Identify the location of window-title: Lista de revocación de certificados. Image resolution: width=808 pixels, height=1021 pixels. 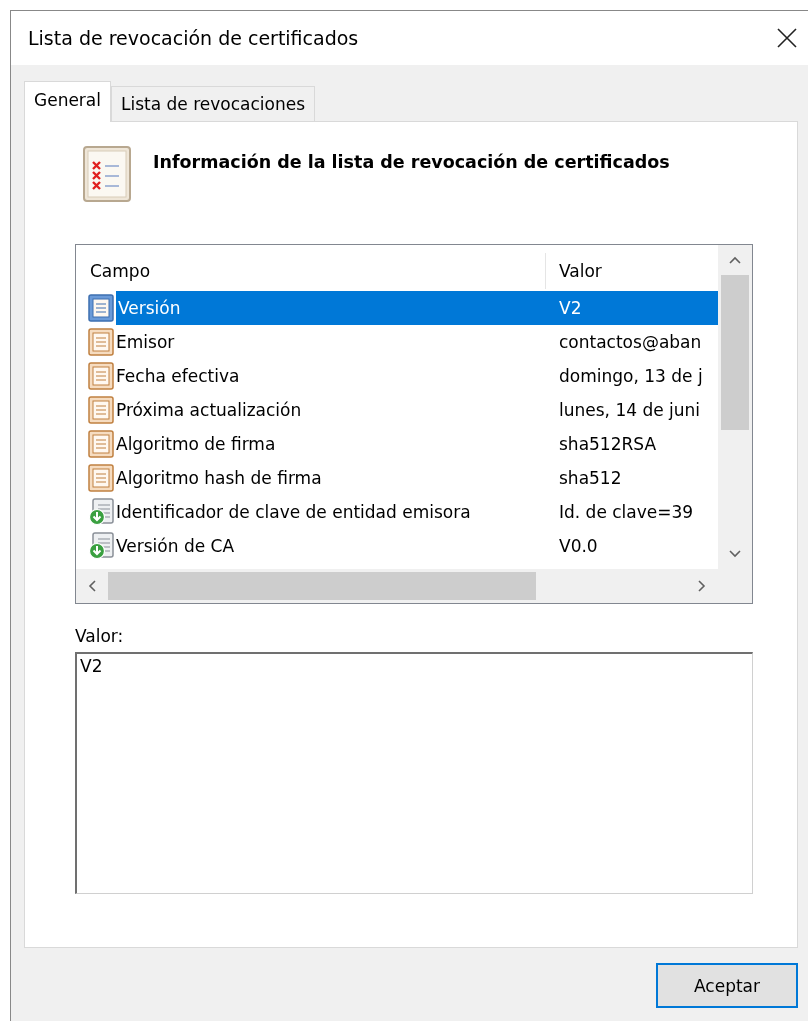
(193, 38).